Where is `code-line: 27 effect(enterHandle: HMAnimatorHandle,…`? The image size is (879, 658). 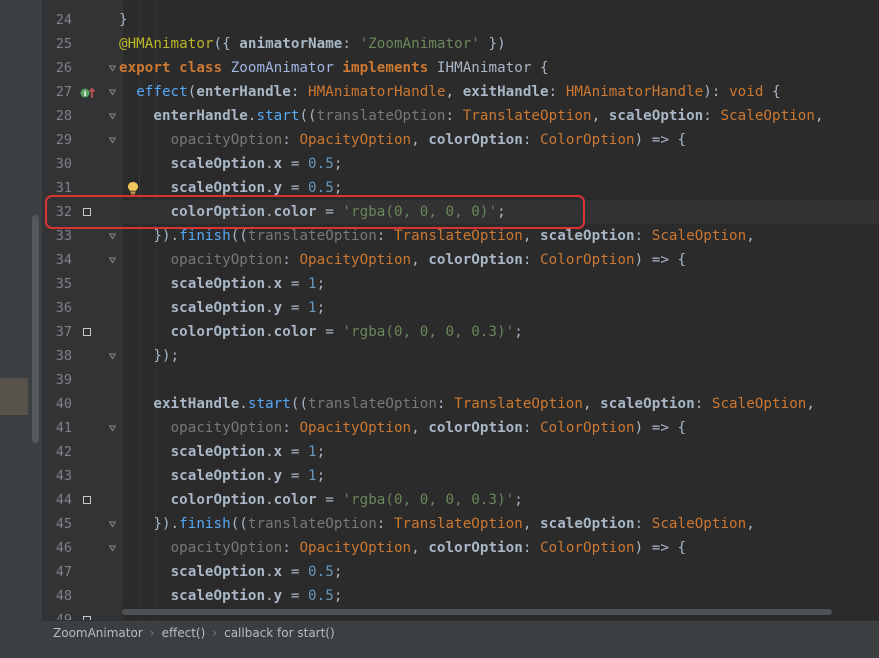 code-line: 27 effect(enterHandle: HMAnimatorHandle,… is located at coordinates (439, 92).